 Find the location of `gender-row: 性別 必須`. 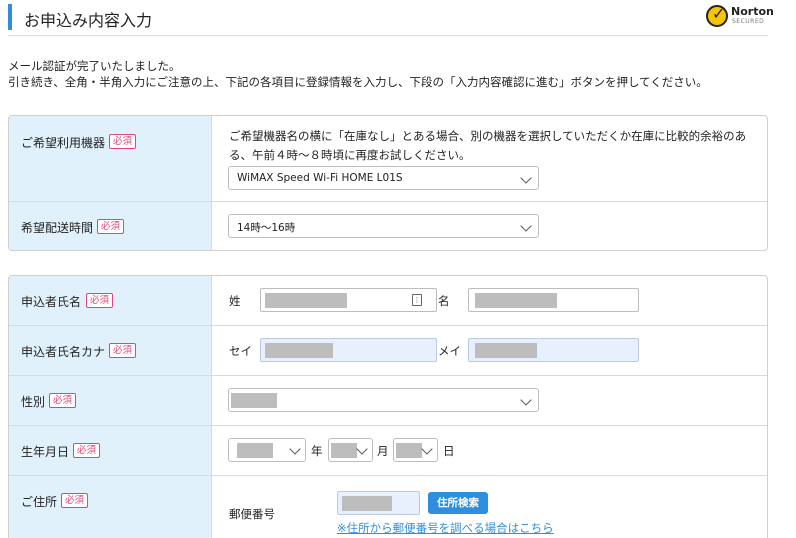

gender-row: 性別 必須 is located at coordinates (388, 401).